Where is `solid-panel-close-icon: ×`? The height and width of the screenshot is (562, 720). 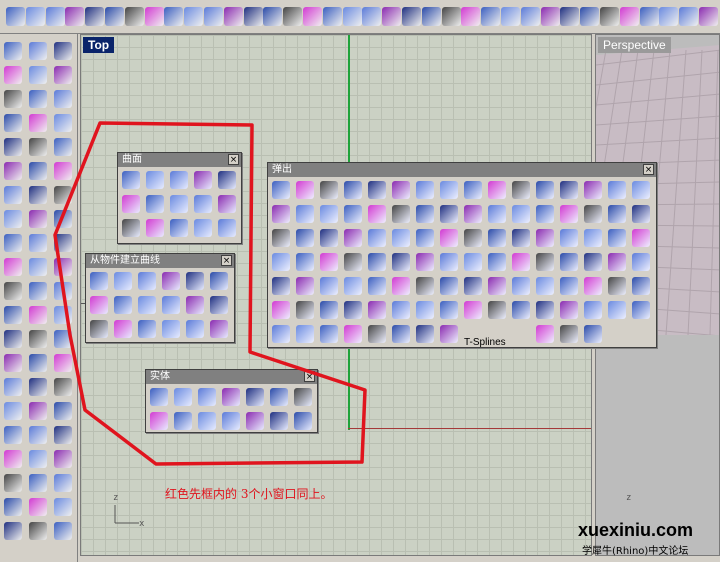
solid-panel-close-icon: × is located at coordinates (309, 376).